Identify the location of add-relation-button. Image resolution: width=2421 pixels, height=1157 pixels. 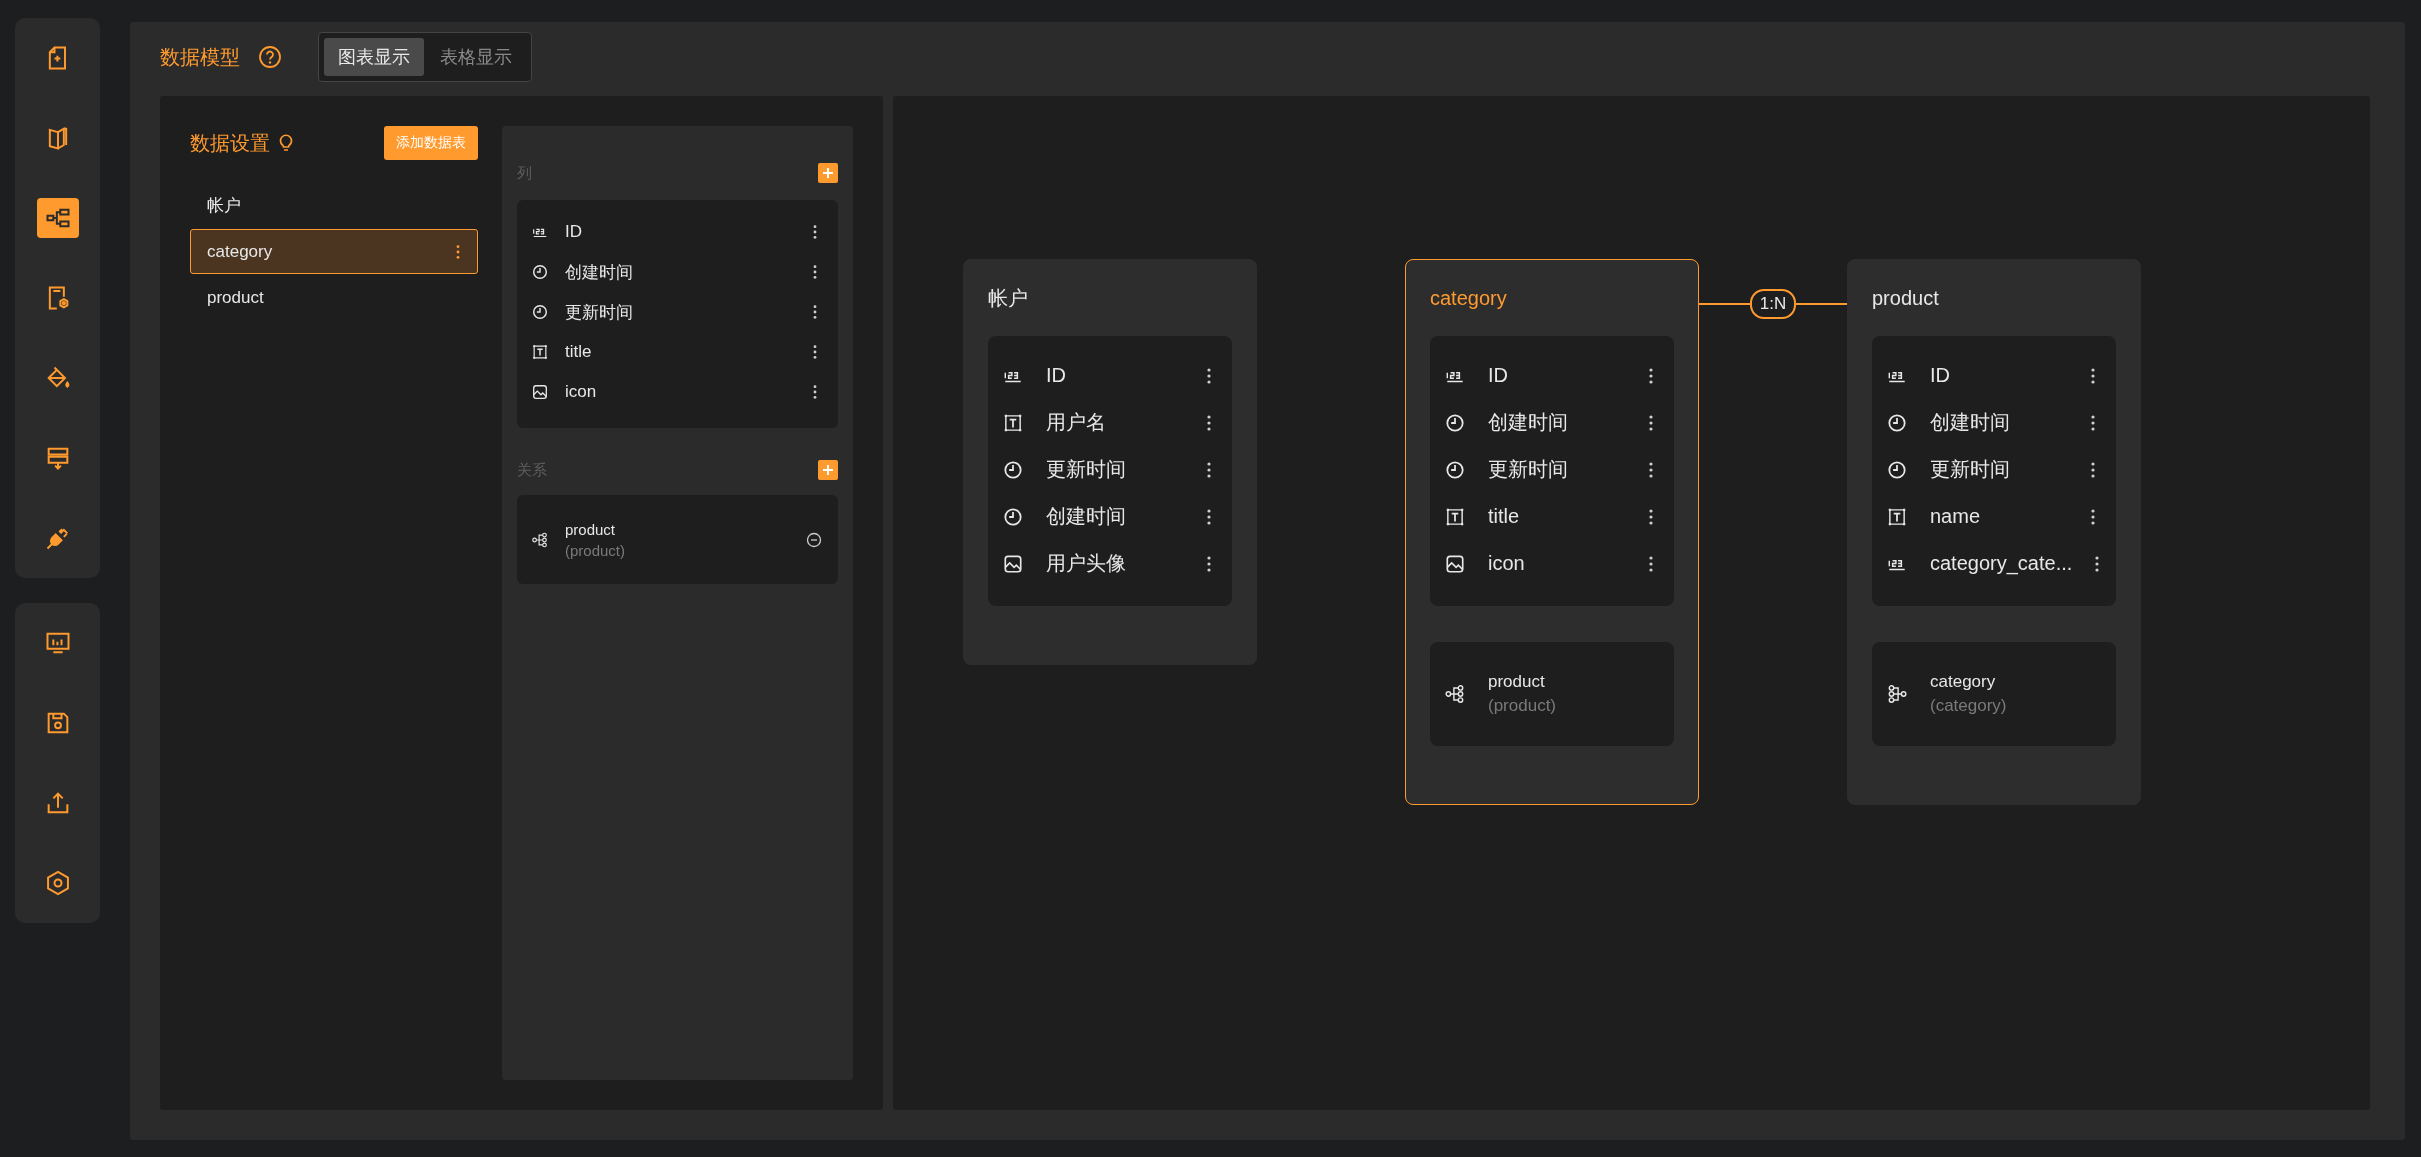
(828, 470).